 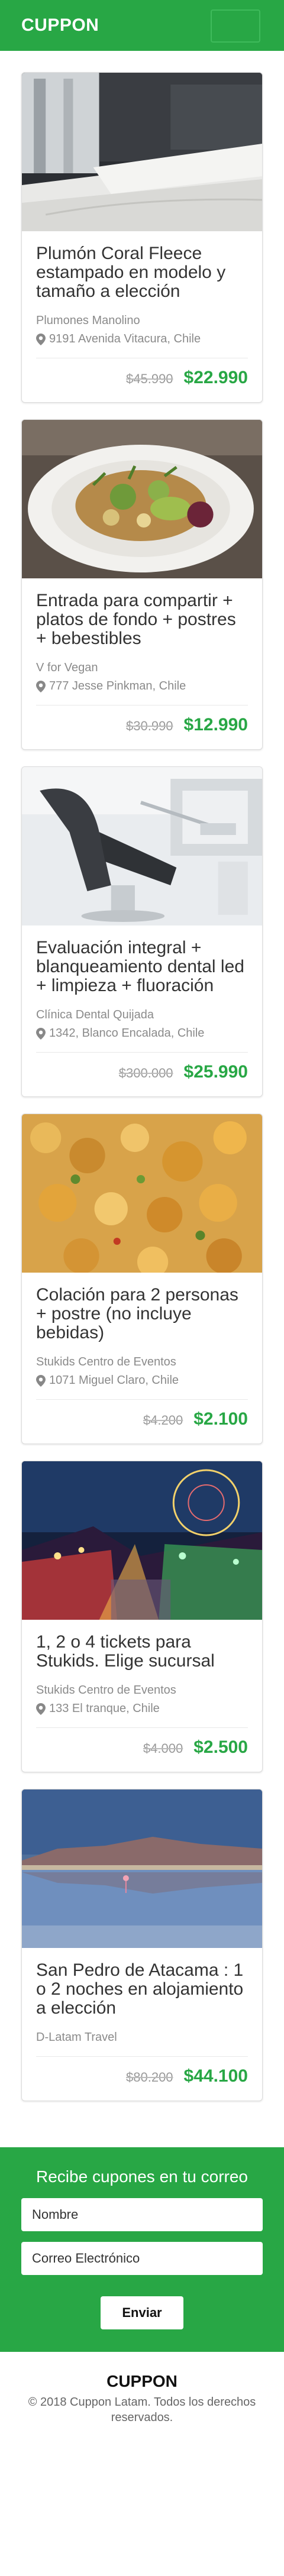 I want to click on deal-address-text: 133 El tranque, Chile, so click(x=104, y=1709).